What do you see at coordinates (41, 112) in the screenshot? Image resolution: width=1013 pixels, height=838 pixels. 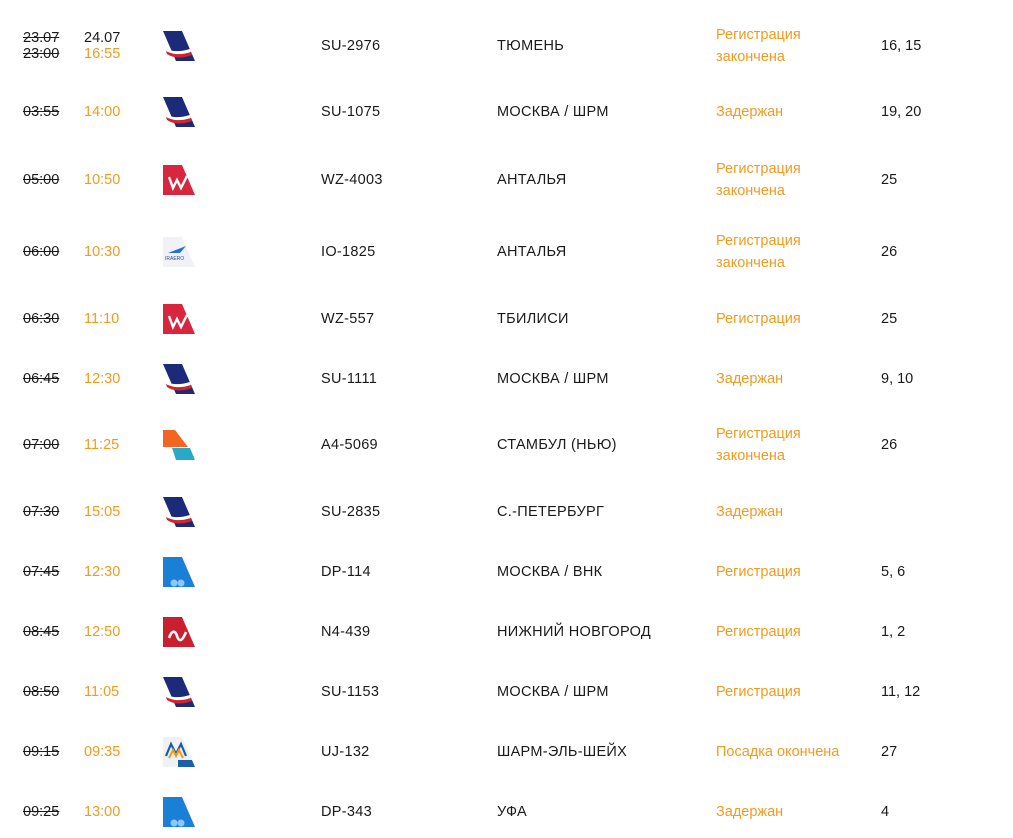 I see `scheduled-time: 03:55` at bounding box center [41, 112].